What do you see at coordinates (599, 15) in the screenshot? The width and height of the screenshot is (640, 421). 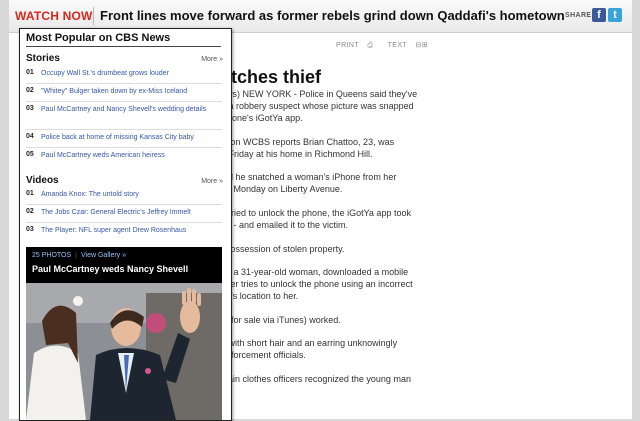 I see `facebook-icon: f` at bounding box center [599, 15].